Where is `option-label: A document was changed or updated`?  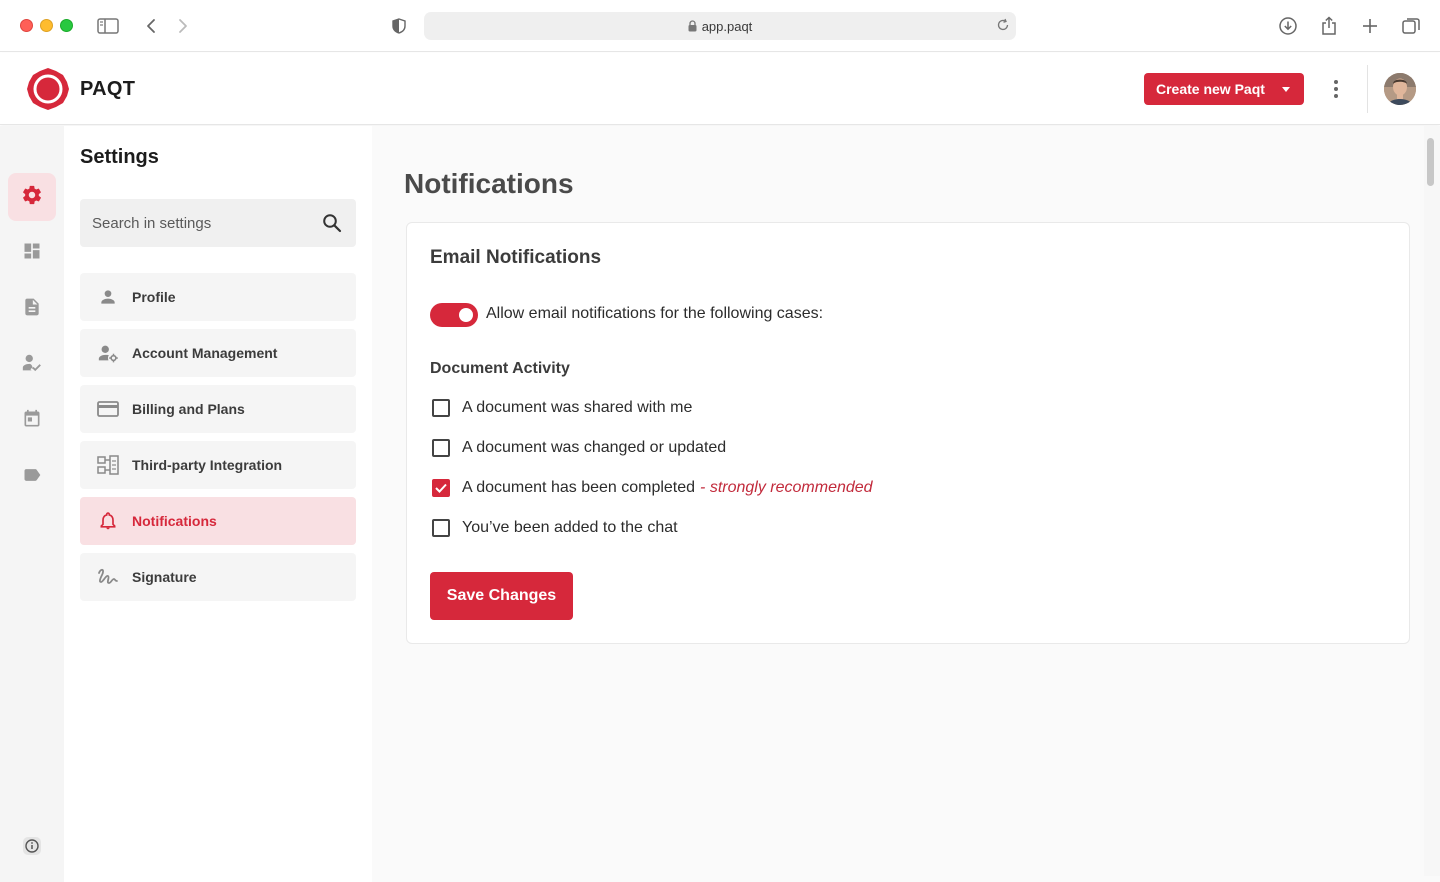
option-label: A document was changed or updated is located at coordinates (594, 447).